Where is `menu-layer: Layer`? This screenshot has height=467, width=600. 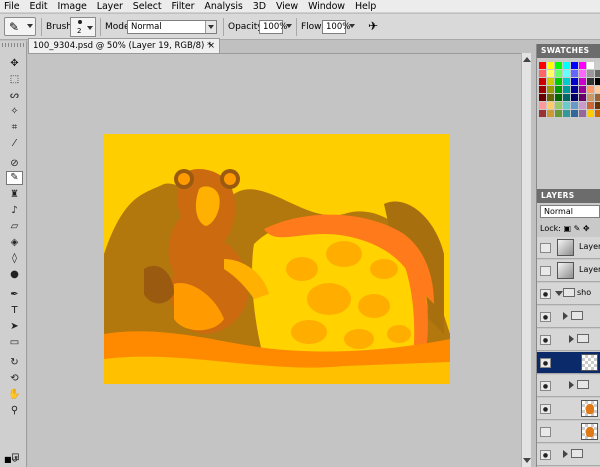 menu-layer: Layer is located at coordinates (110, 6).